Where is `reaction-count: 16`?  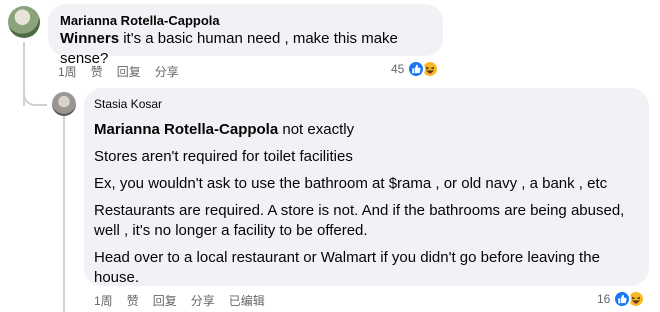
reaction-count: 16 is located at coordinates (604, 299).